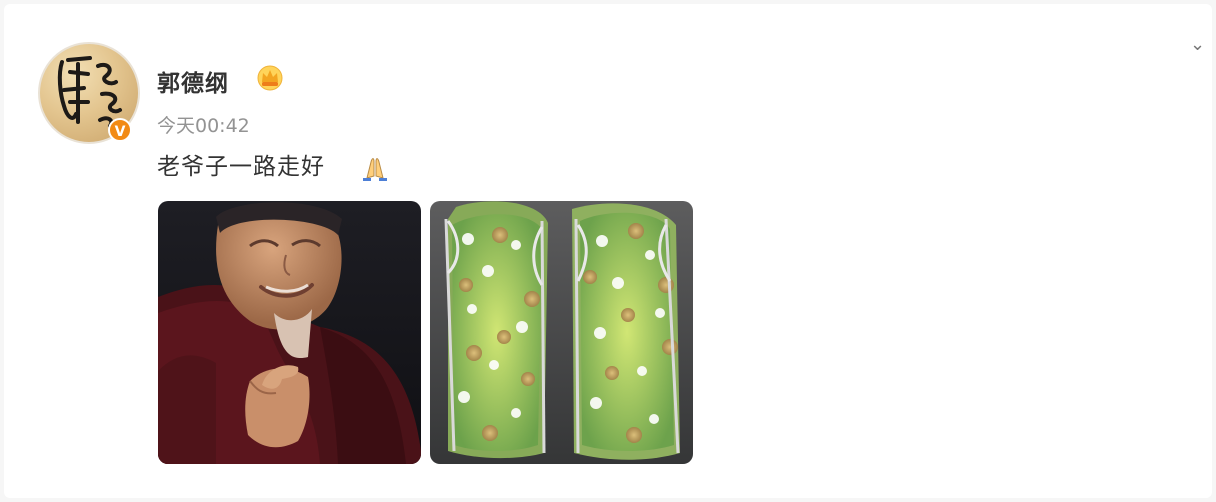  What do you see at coordinates (375, 169) in the screenshot?
I see `praying-hands-icon` at bounding box center [375, 169].